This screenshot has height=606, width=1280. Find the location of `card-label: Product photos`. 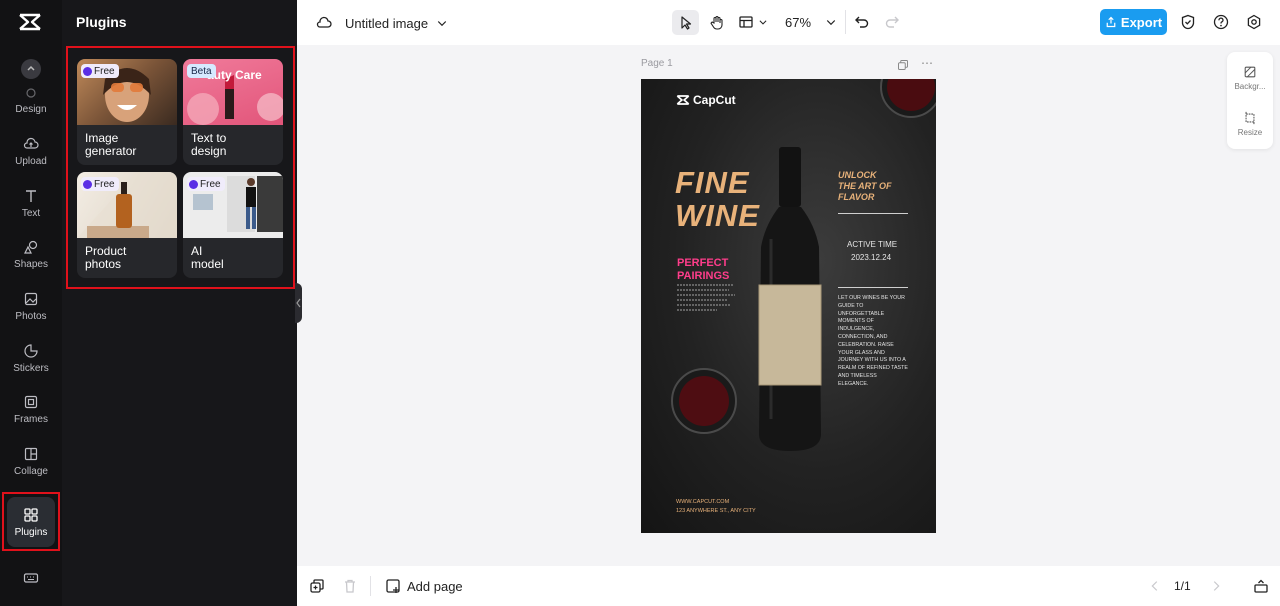

card-label: Product photos is located at coordinates (129, 258).